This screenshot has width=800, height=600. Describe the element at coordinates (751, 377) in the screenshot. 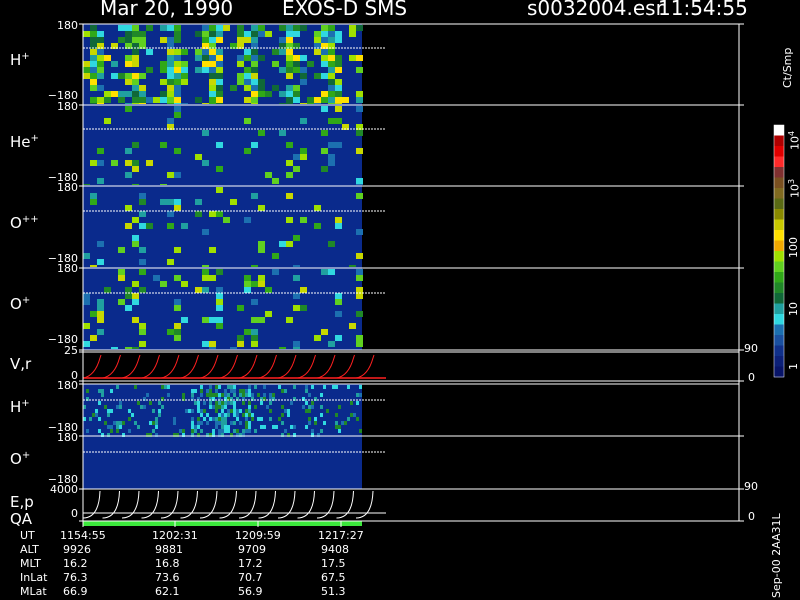

I see `rtick-vr-bottom: 0` at that location.